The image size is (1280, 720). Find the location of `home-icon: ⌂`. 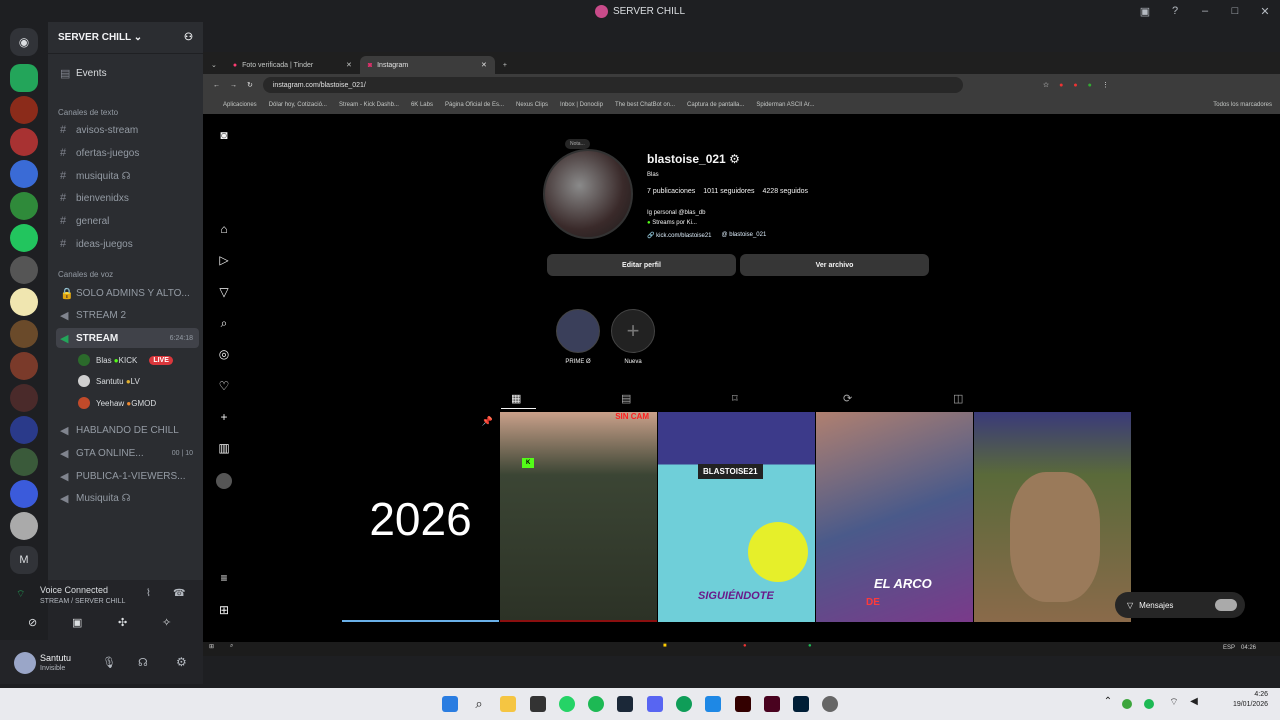

home-icon: ⌂ is located at coordinates (224, 230).